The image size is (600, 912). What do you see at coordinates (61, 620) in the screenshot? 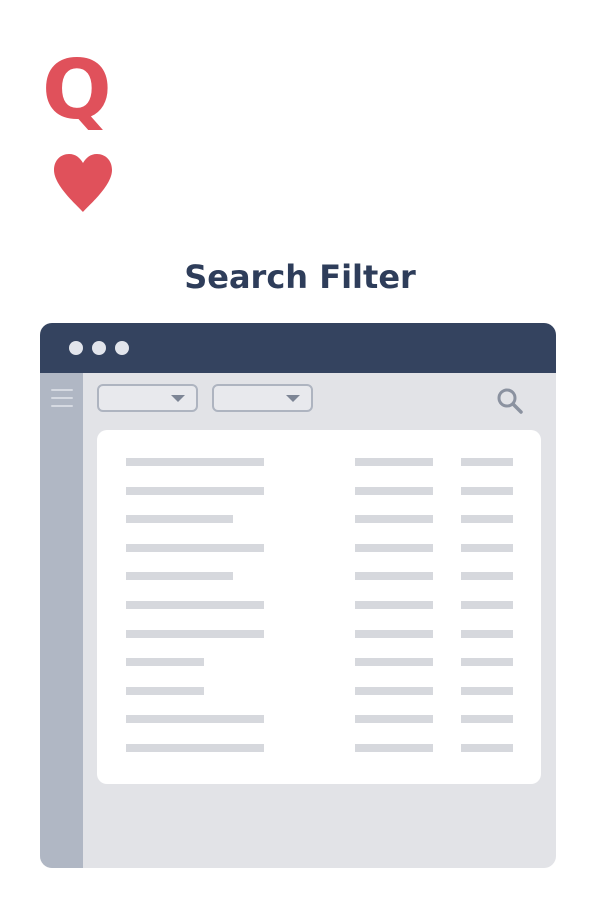
I see `sidebar` at bounding box center [61, 620].